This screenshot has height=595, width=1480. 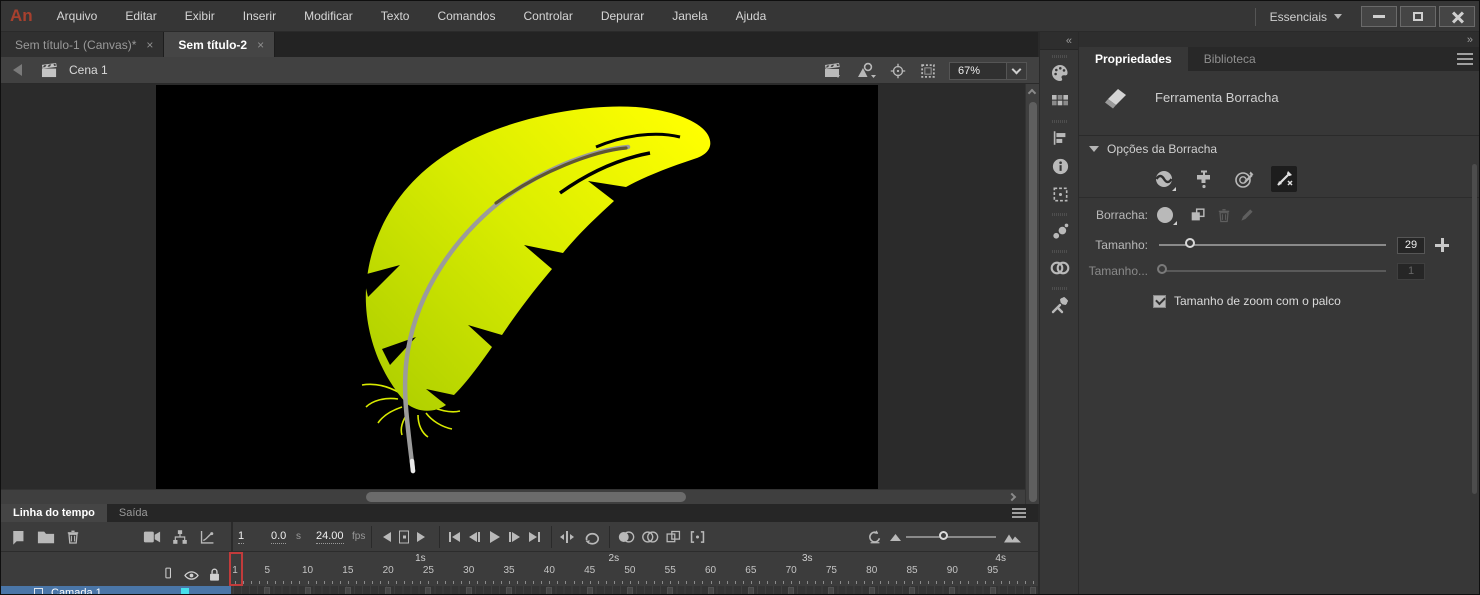 What do you see at coordinates (214, 574) in the screenshot?
I see `lock-column-icon` at bounding box center [214, 574].